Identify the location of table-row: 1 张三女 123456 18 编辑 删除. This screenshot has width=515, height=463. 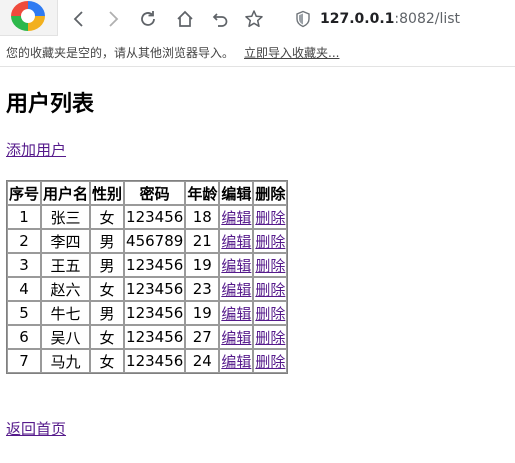
(147, 217).